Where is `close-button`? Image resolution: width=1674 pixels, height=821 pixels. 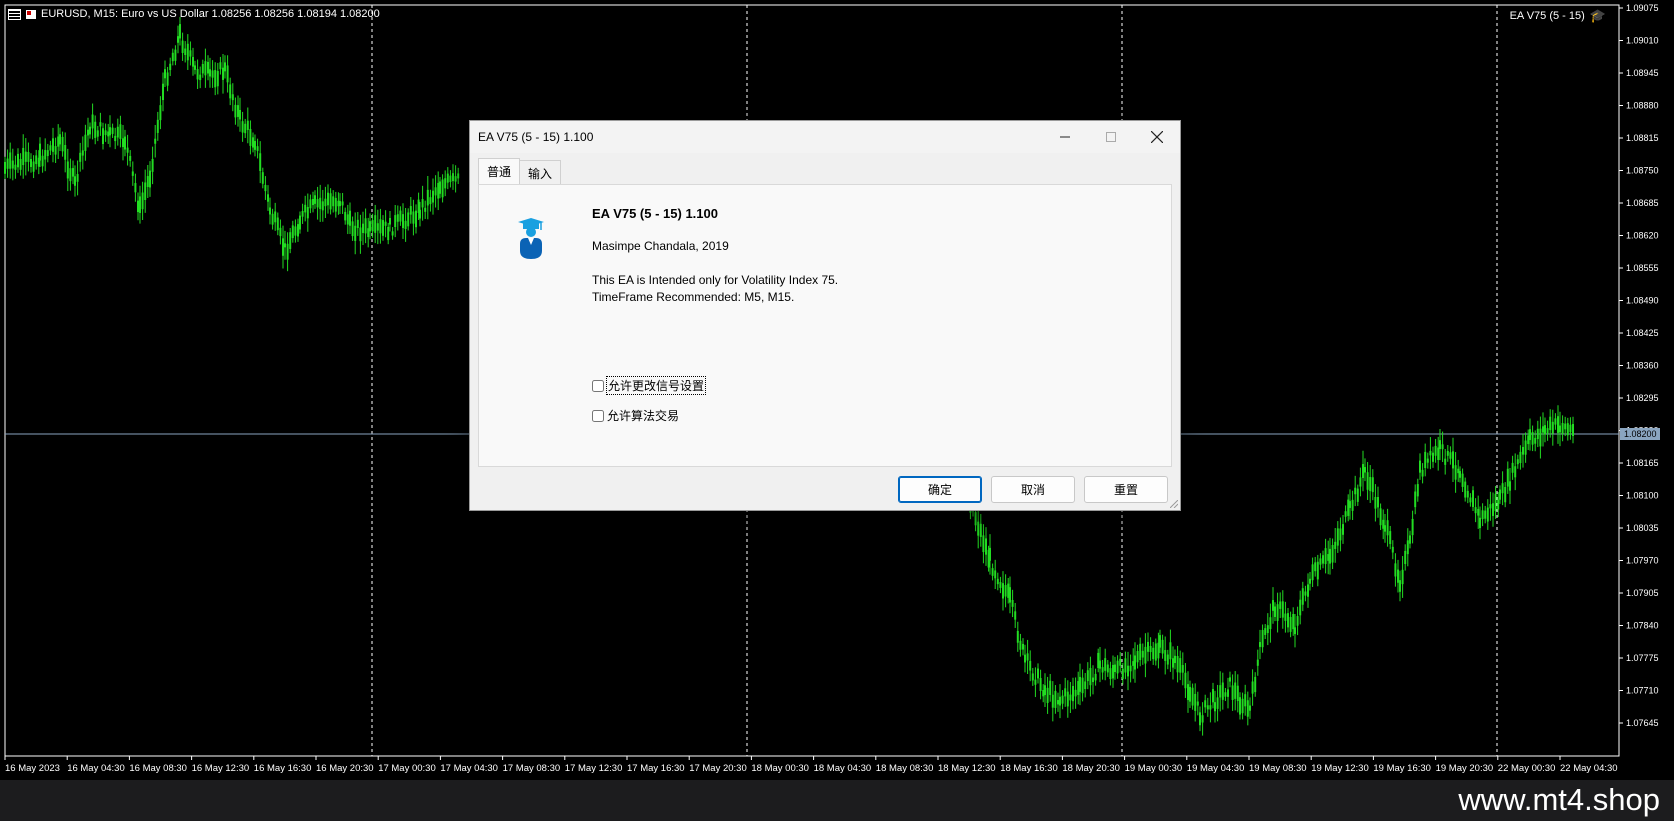
close-button is located at coordinates (1157, 137).